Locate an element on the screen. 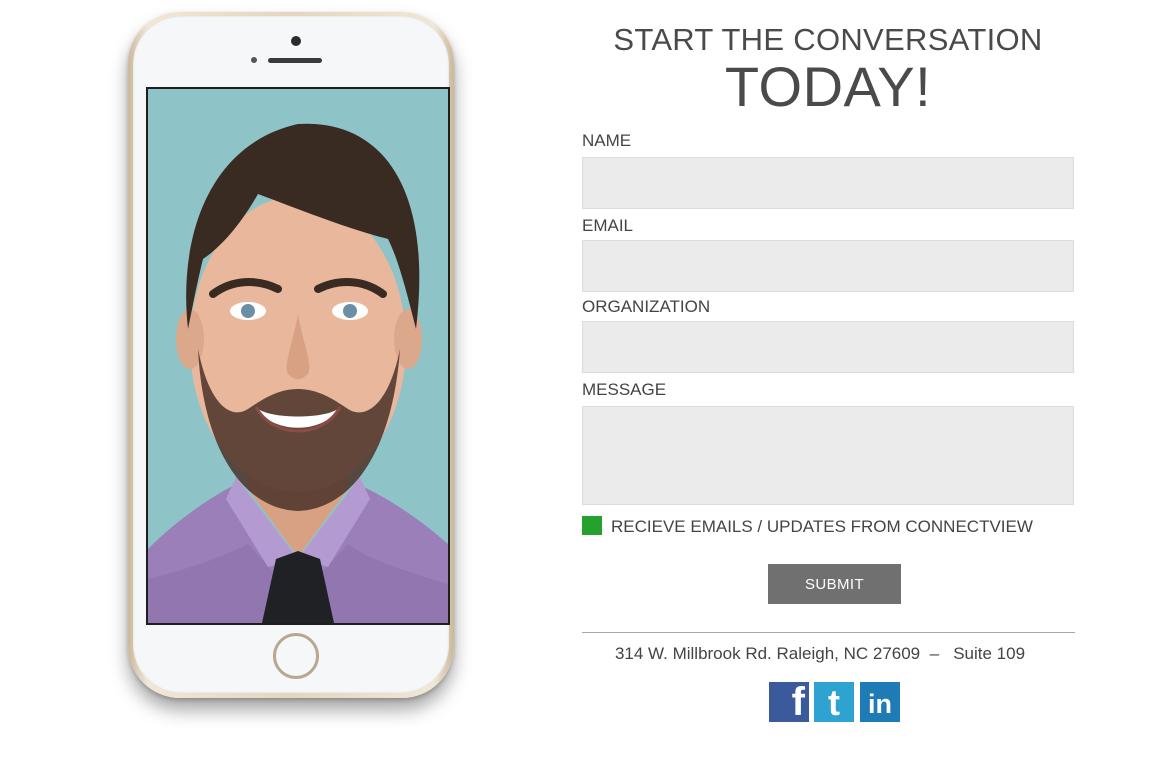 The width and height of the screenshot is (1166, 764). email-optin-checkbox is located at coordinates (592, 525).